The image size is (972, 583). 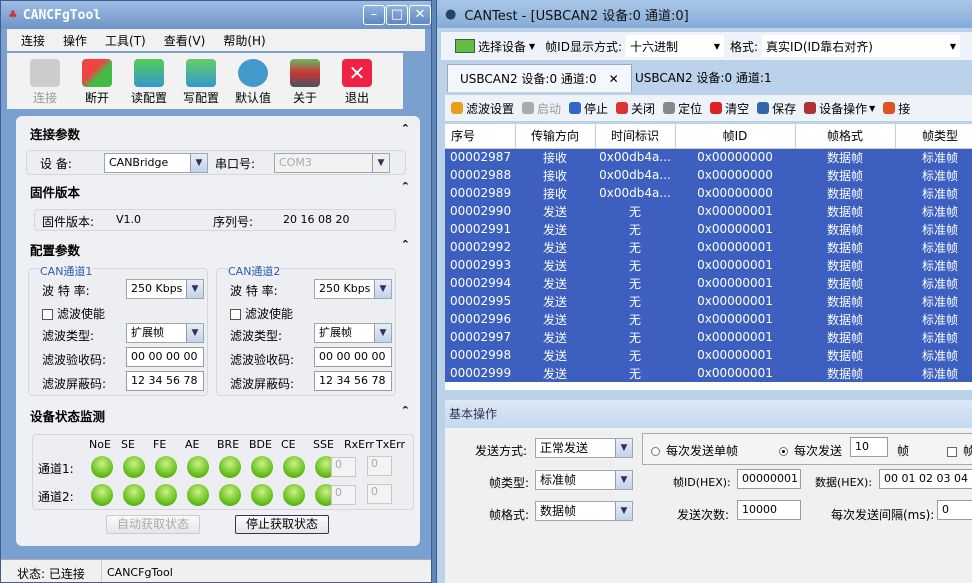 What do you see at coordinates (541, 108) in the screenshot?
I see `tool-start-button: 启动` at bounding box center [541, 108].